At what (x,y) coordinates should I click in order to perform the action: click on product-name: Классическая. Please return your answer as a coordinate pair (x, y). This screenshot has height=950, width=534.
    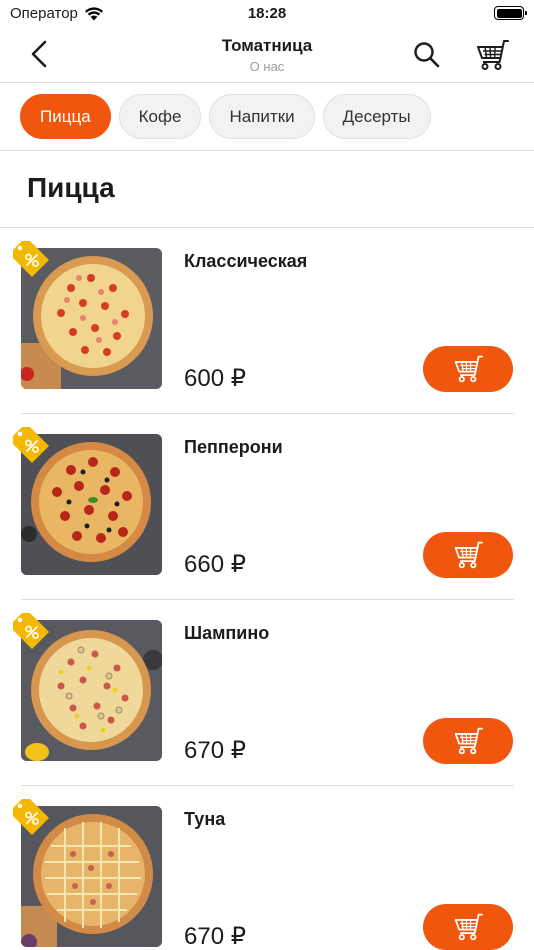
    Looking at the image, I should click on (246, 261).